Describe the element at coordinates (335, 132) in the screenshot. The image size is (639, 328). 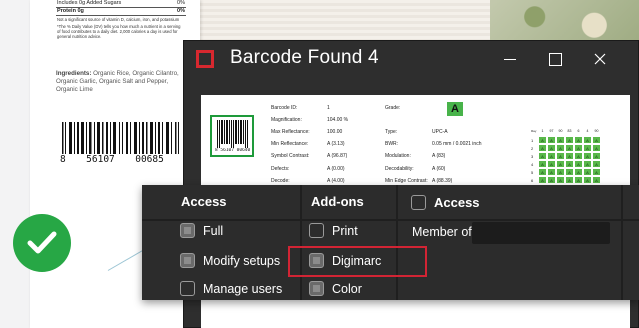
I see `metric-value: 100.00` at that location.